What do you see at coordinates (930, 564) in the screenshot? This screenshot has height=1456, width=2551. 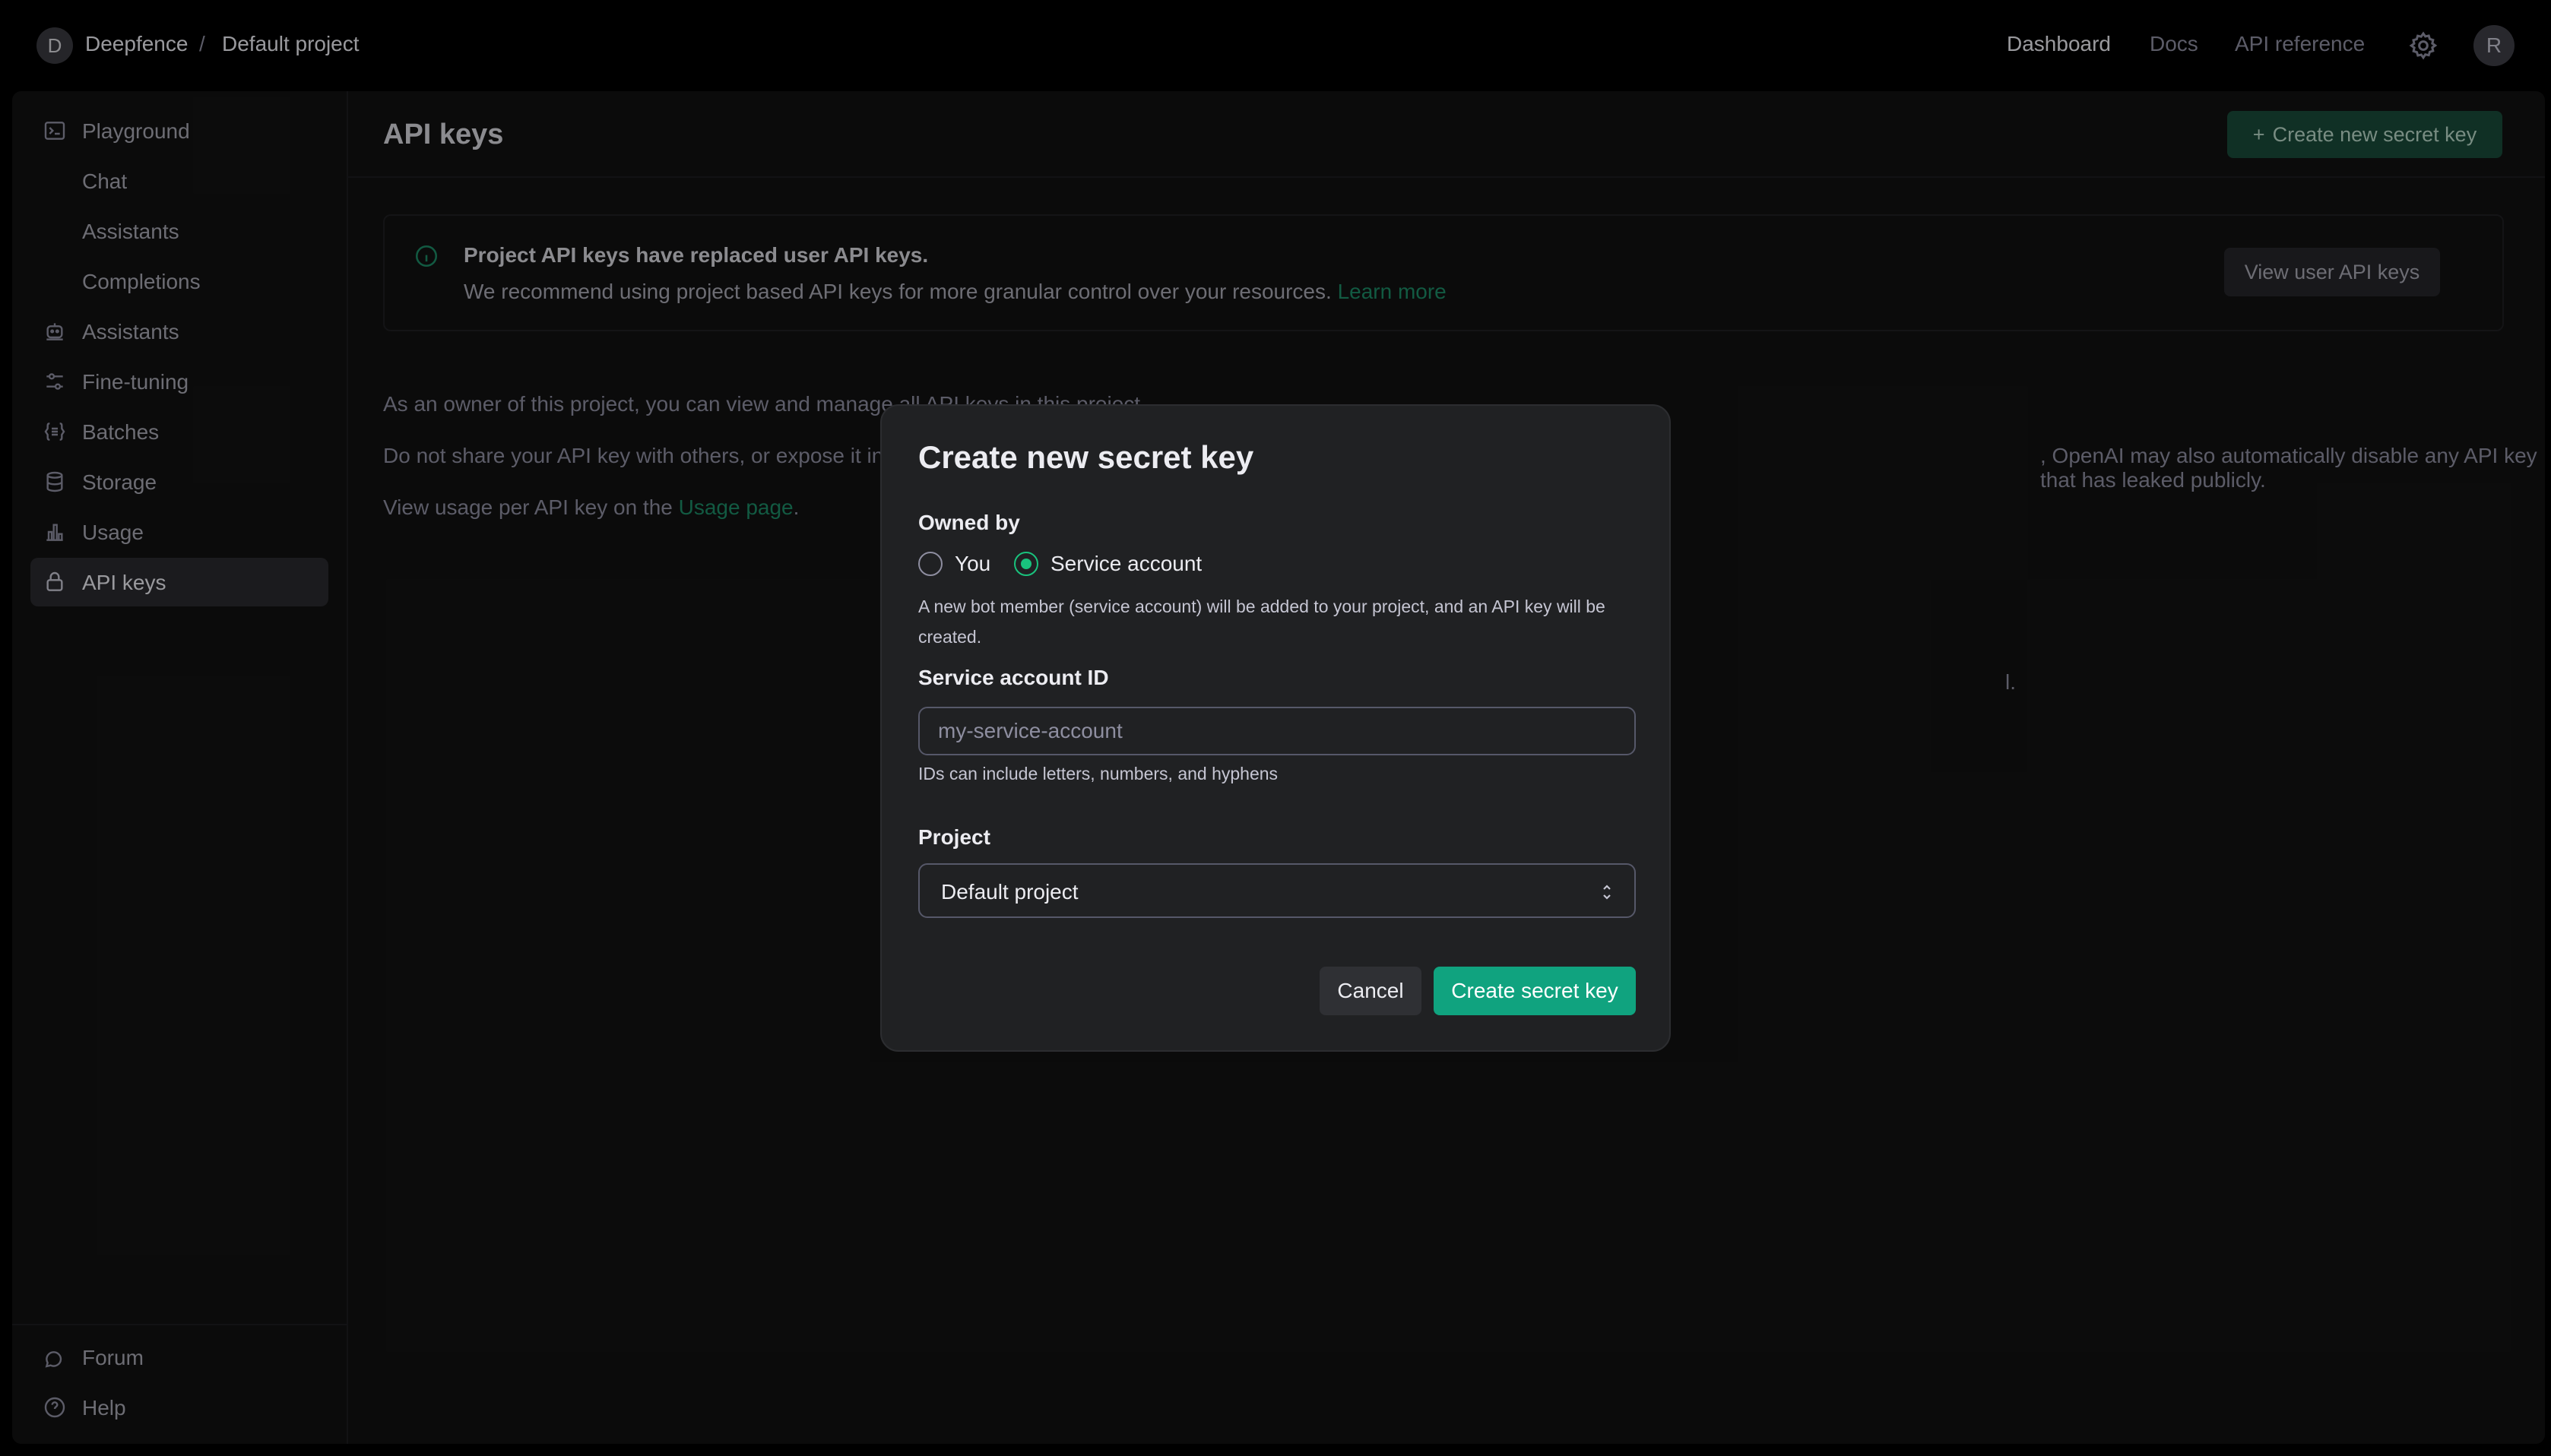 I see `owner-you-radio` at bounding box center [930, 564].